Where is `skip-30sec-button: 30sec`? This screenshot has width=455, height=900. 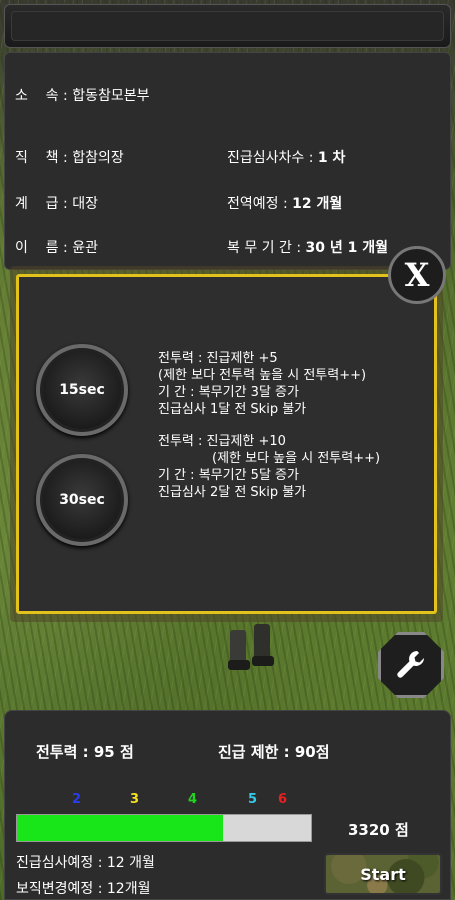 skip-30sec-button: 30sec is located at coordinates (82, 500).